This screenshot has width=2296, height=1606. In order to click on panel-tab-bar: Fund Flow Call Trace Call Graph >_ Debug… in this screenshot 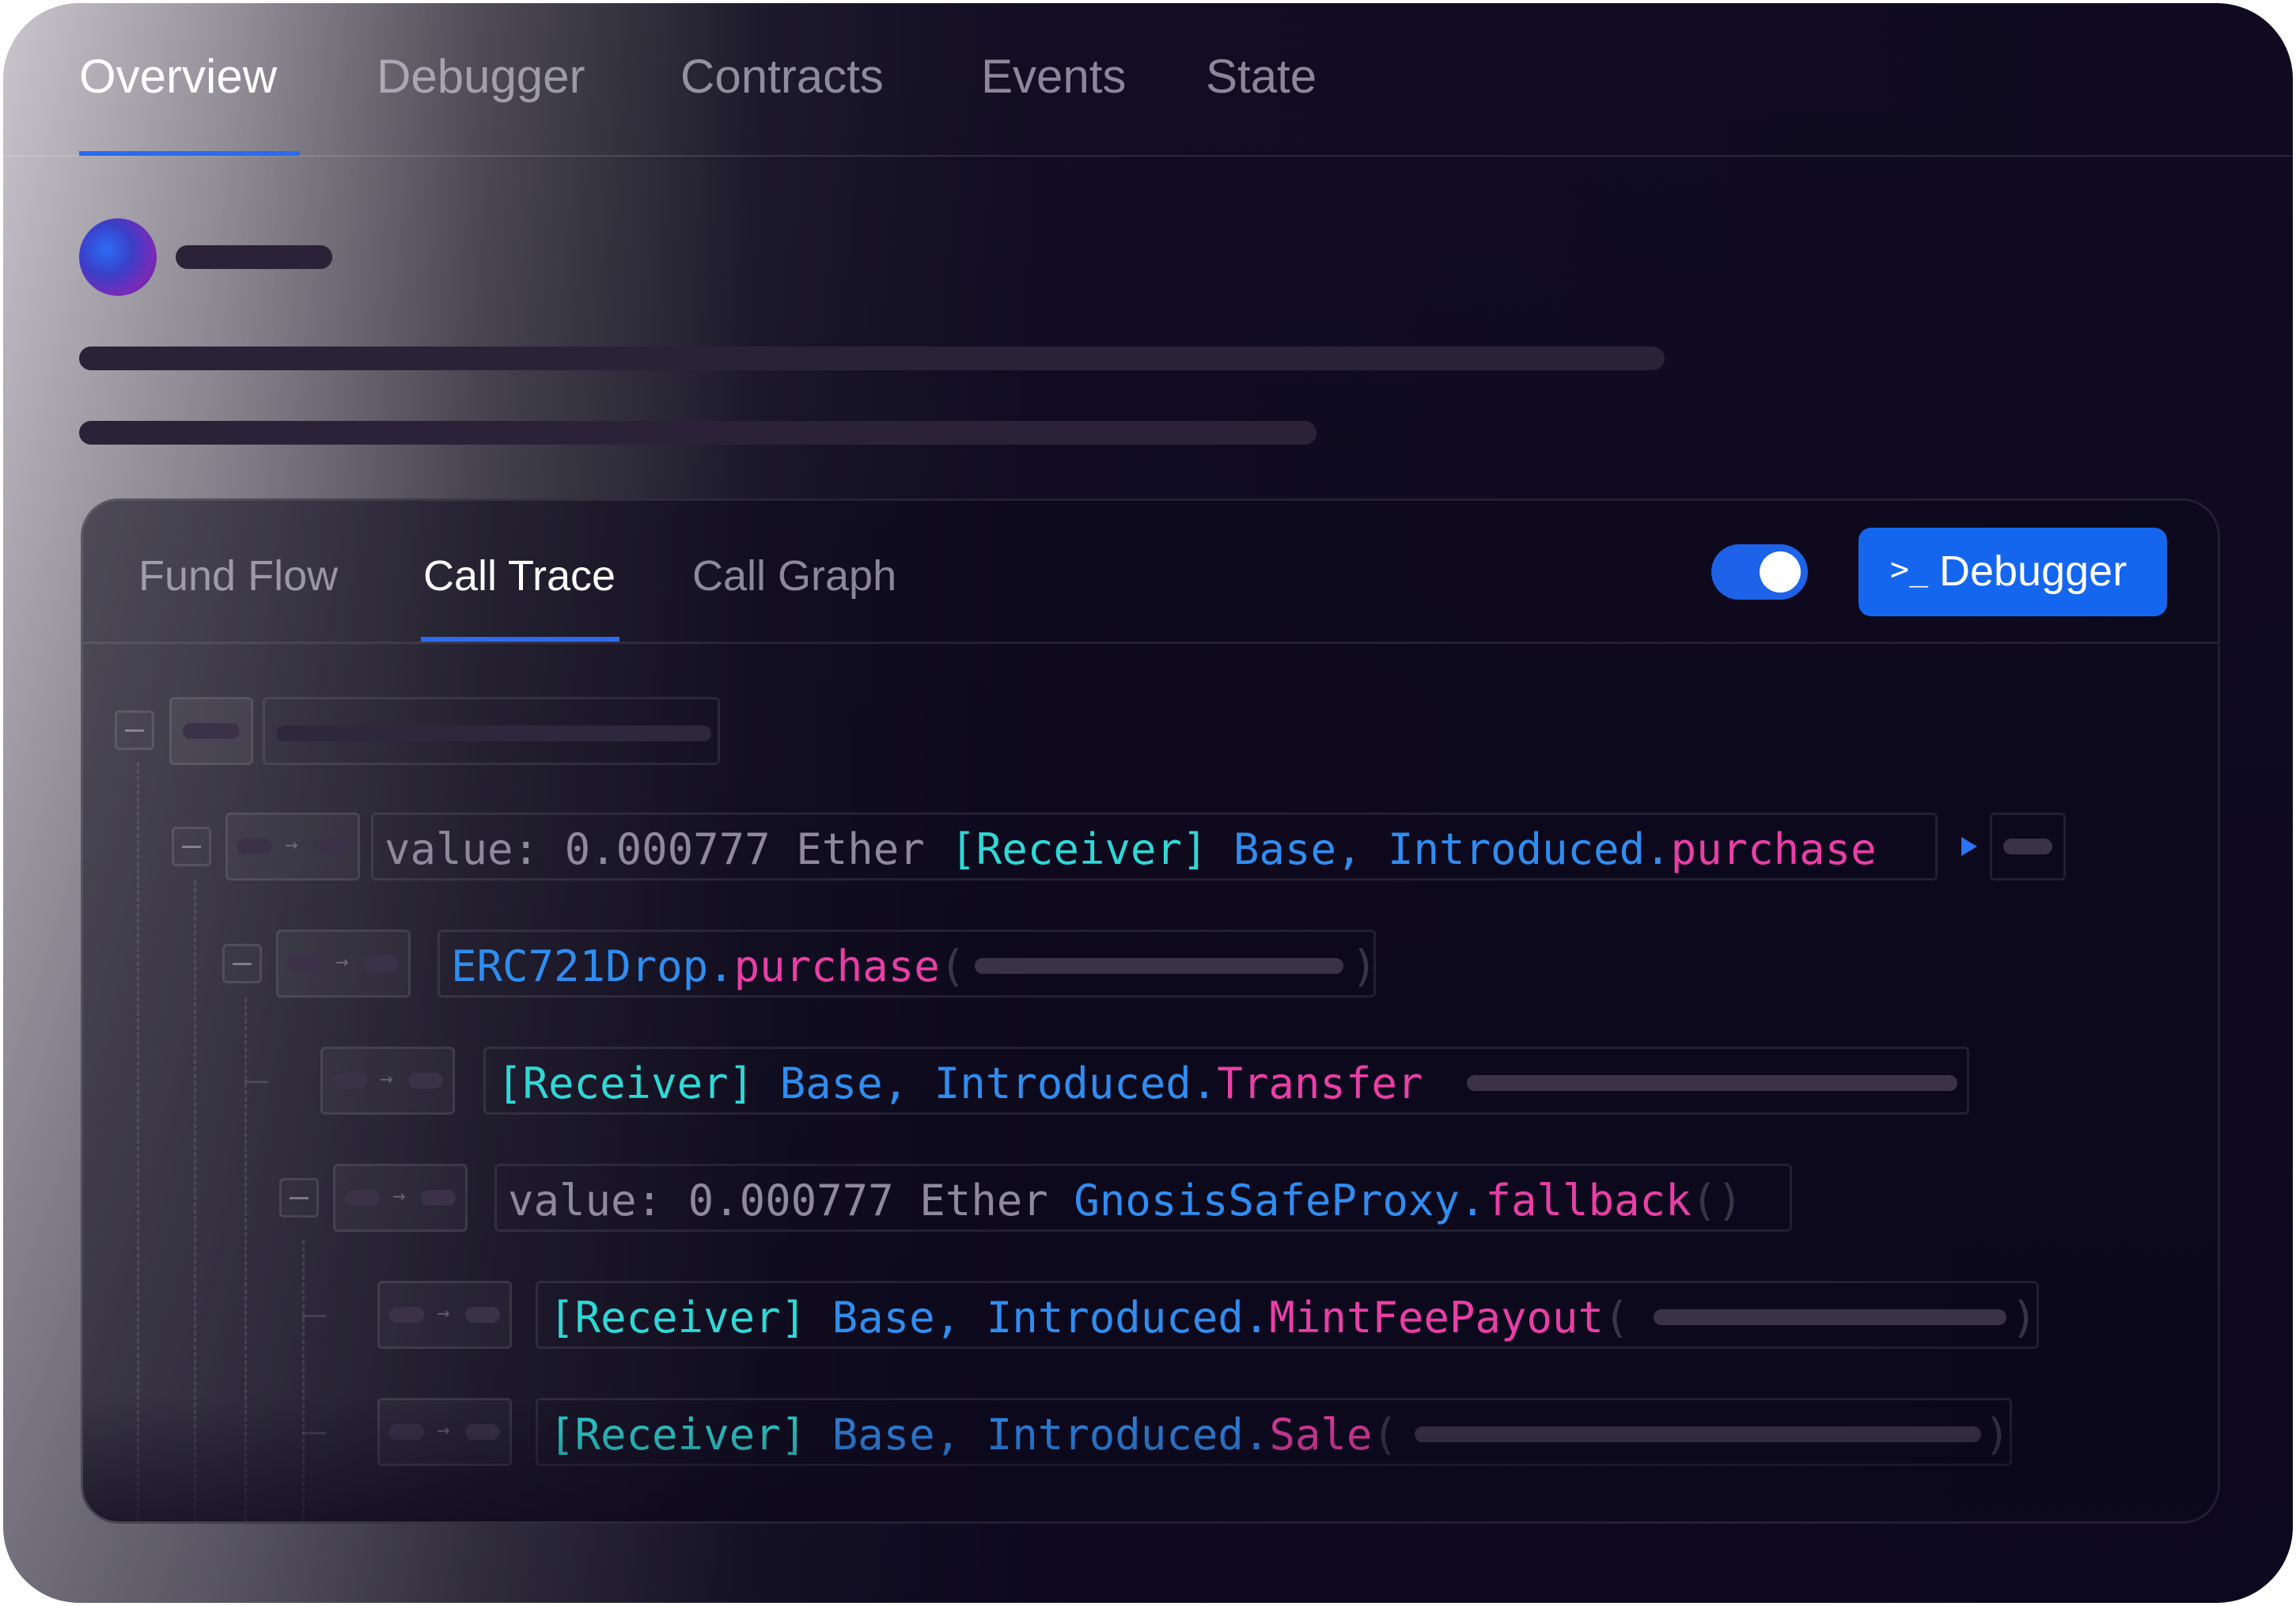, I will do `click(1150, 572)`.